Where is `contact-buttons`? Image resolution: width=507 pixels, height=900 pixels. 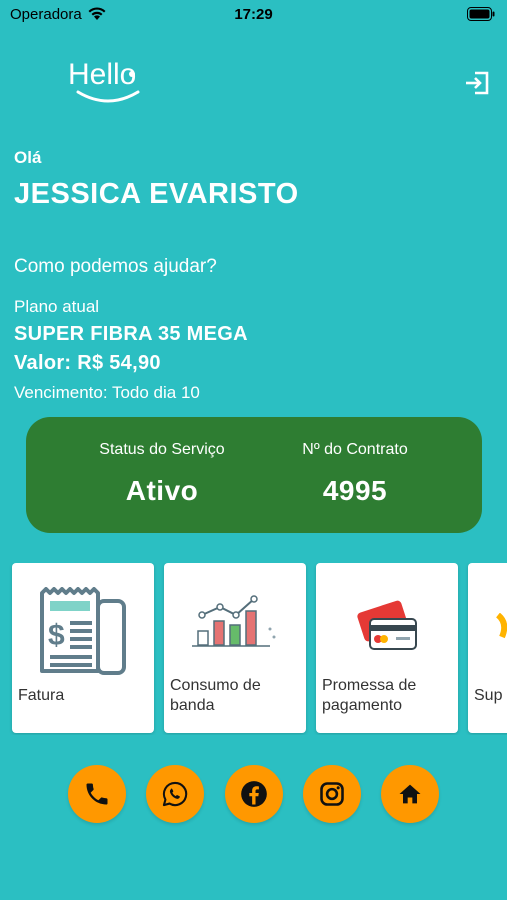
contact-buttons is located at coordinates (253, 795).